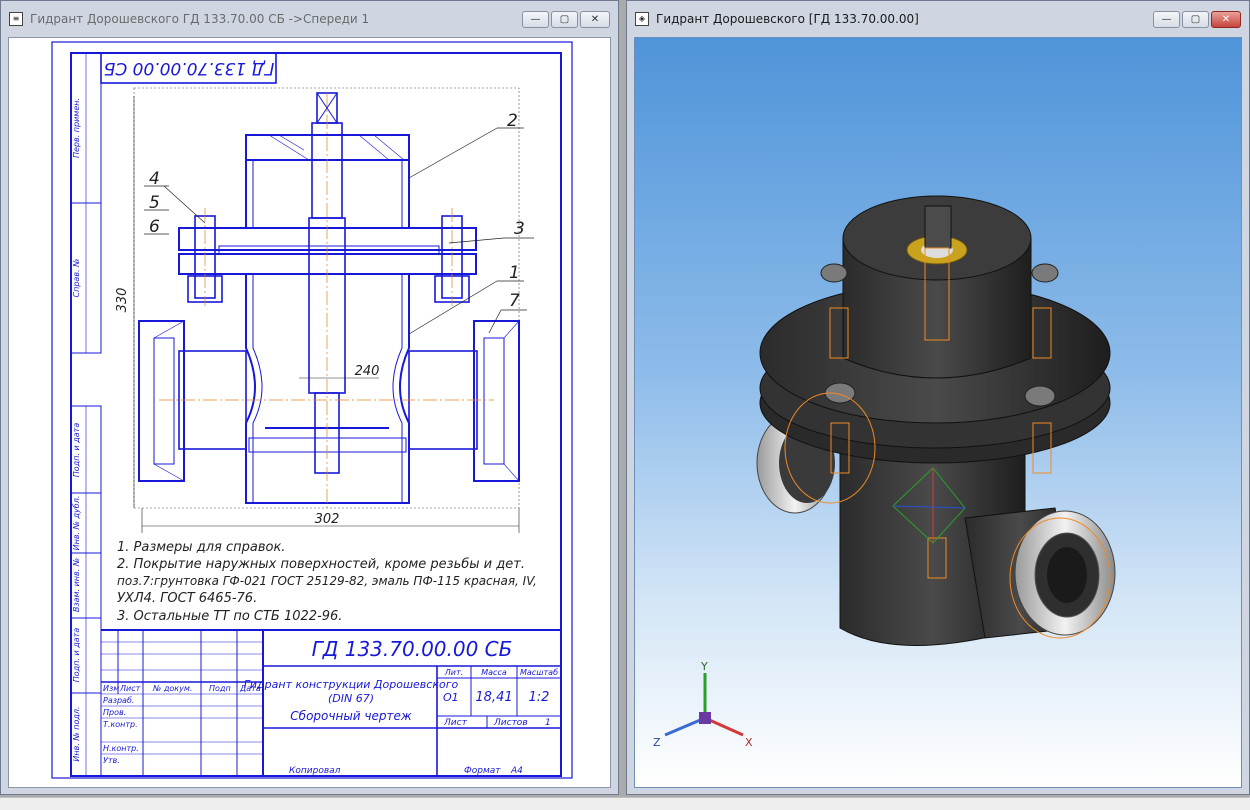 The image size is (1250, 810). I want to click on lit-label: Лит., so click(453, 672).